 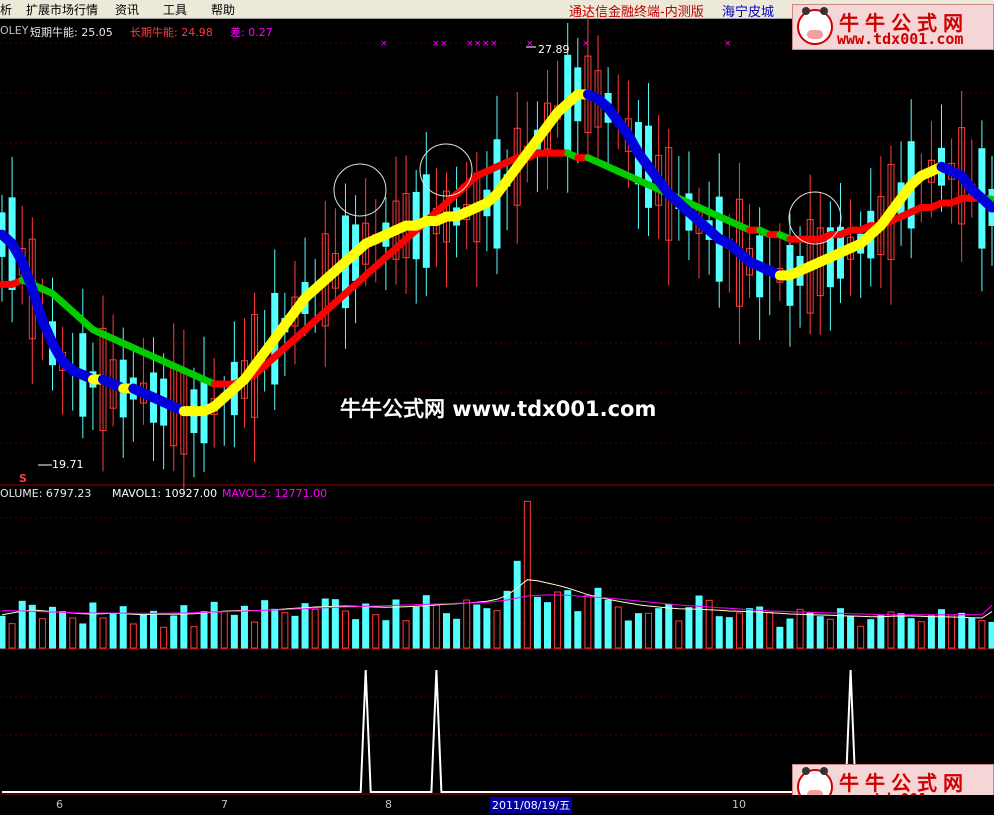 I want to click on sell-signal-marker: S, so click(x=23, y=478).